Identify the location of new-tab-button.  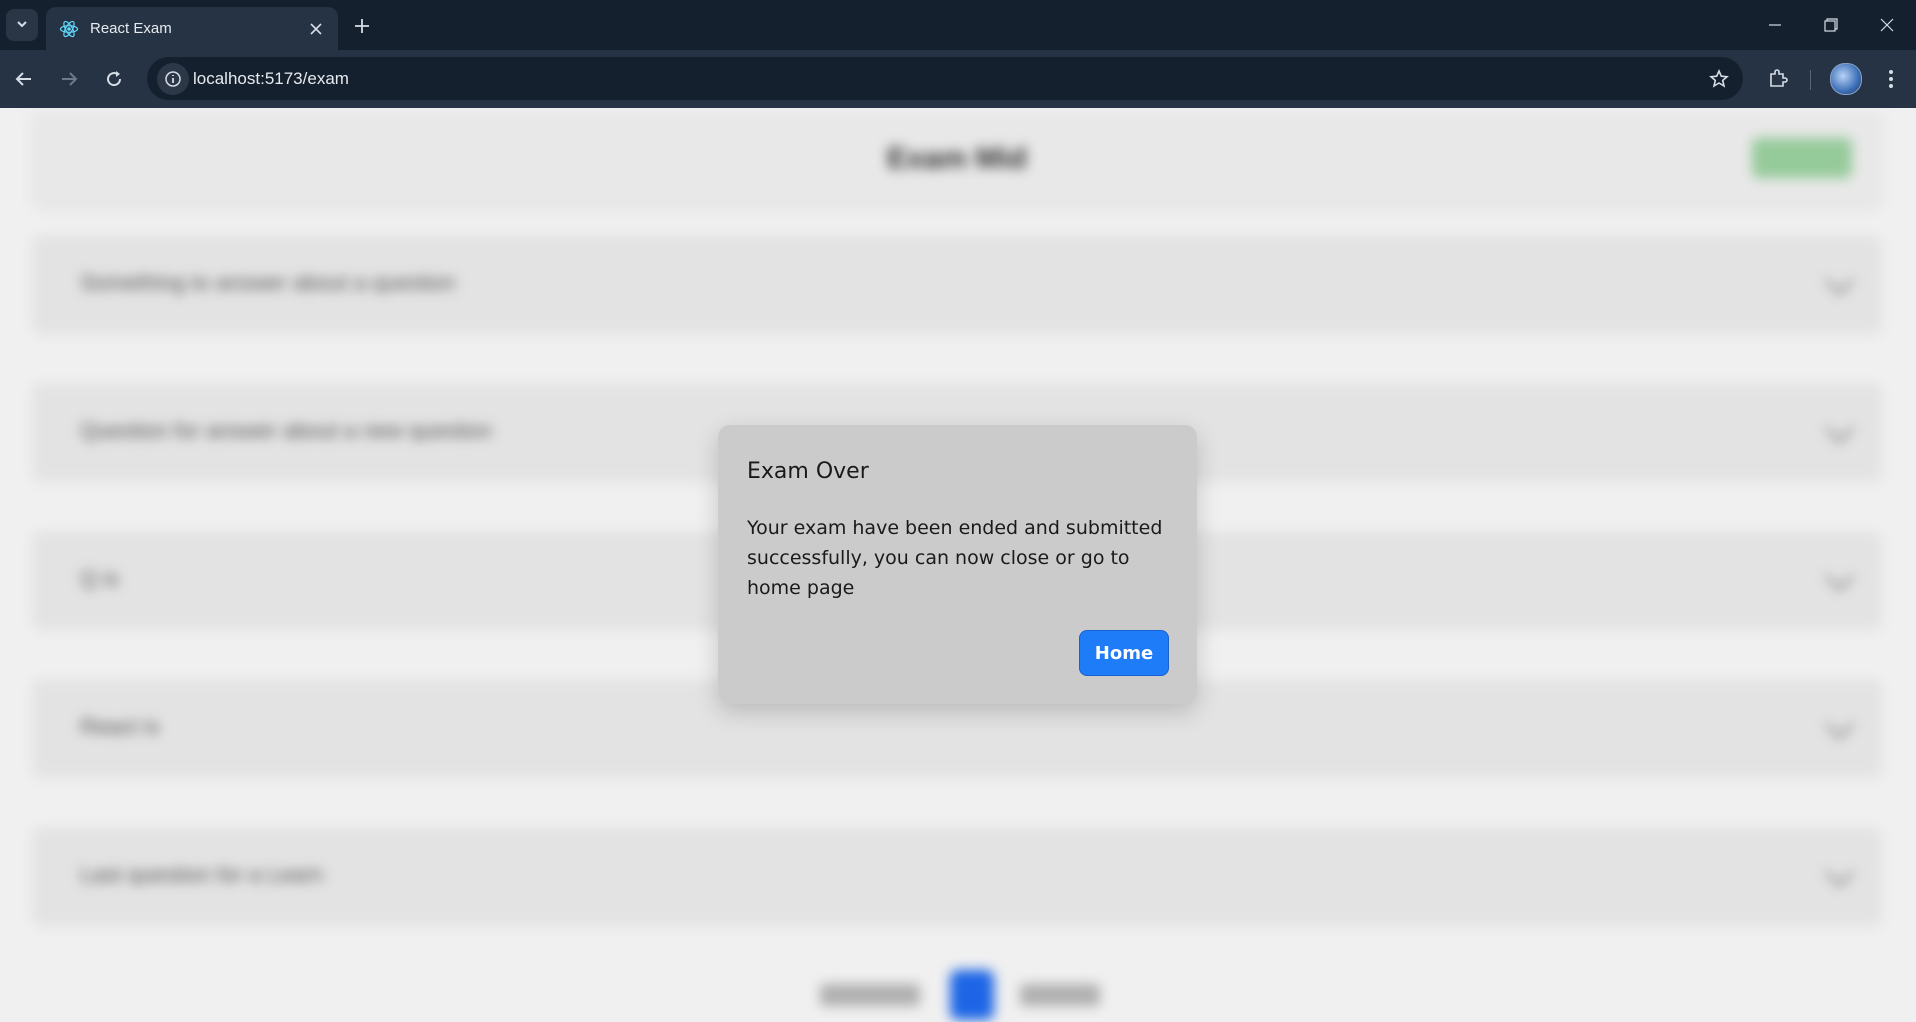
(362, 26).